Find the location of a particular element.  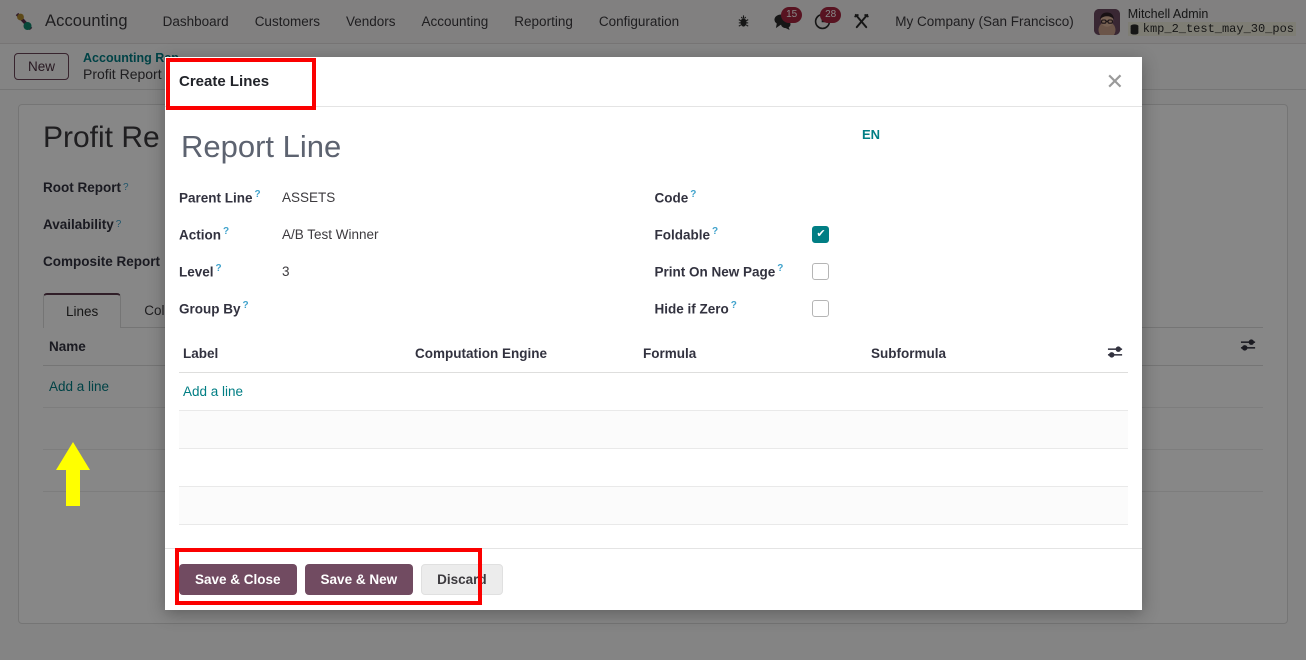

form-title: Report Line is located at coordinates (261, 146).